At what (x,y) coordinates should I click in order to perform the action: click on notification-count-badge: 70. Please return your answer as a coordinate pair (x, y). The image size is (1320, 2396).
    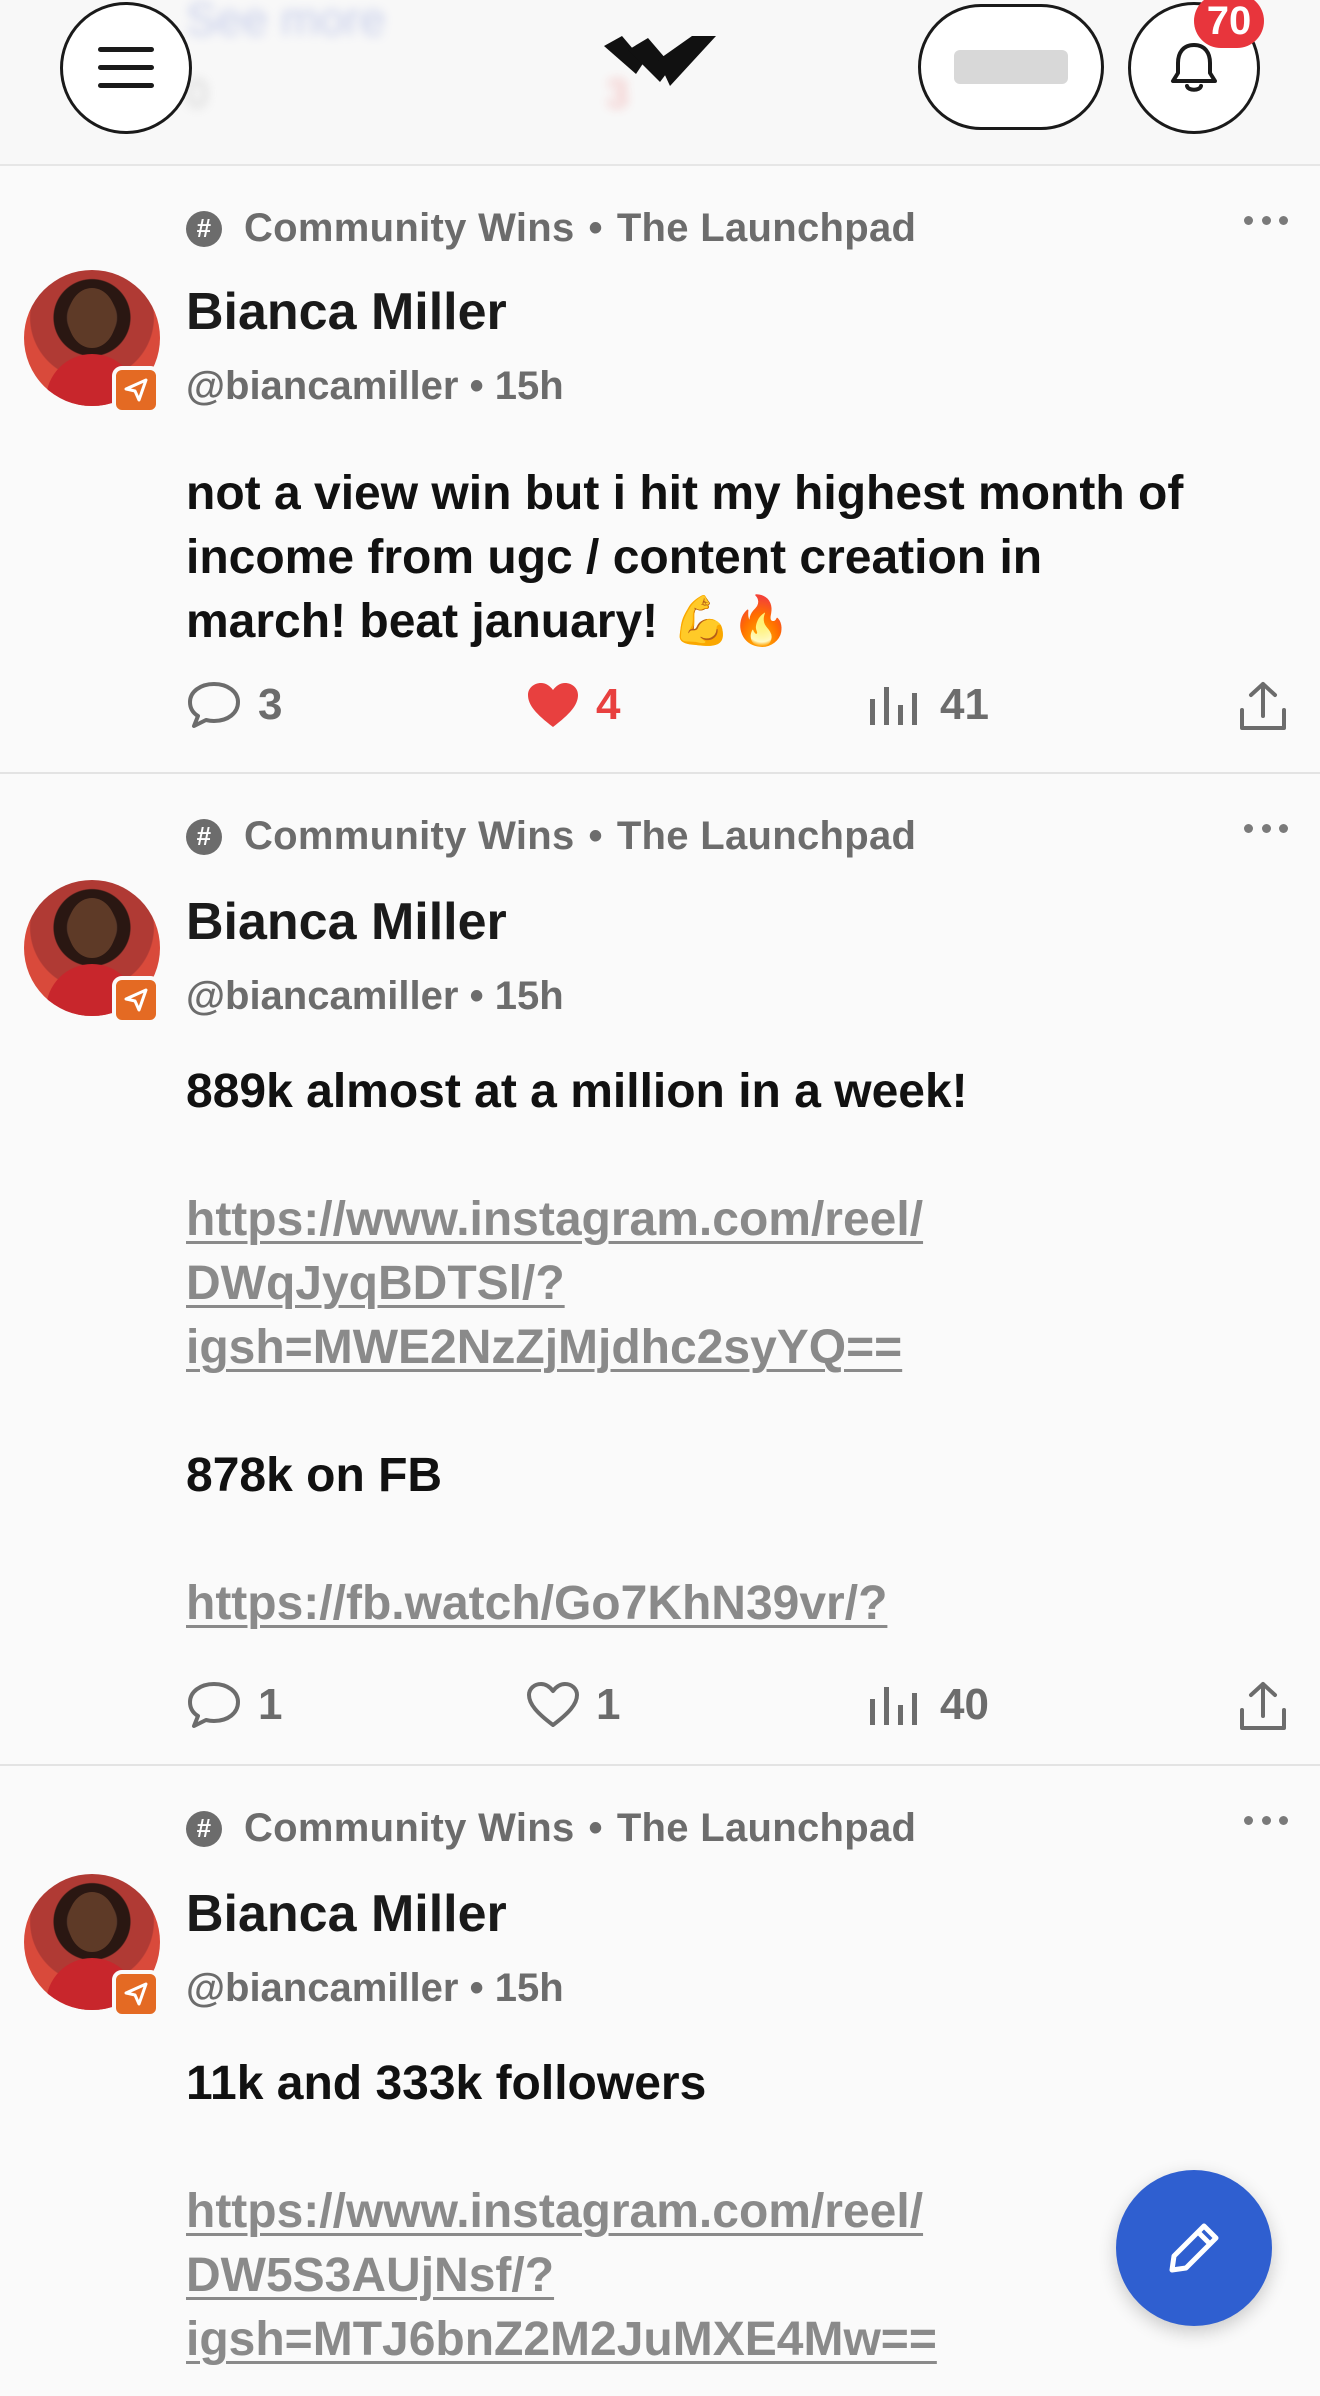
    Looking at the image, I should click on (1229, 24).